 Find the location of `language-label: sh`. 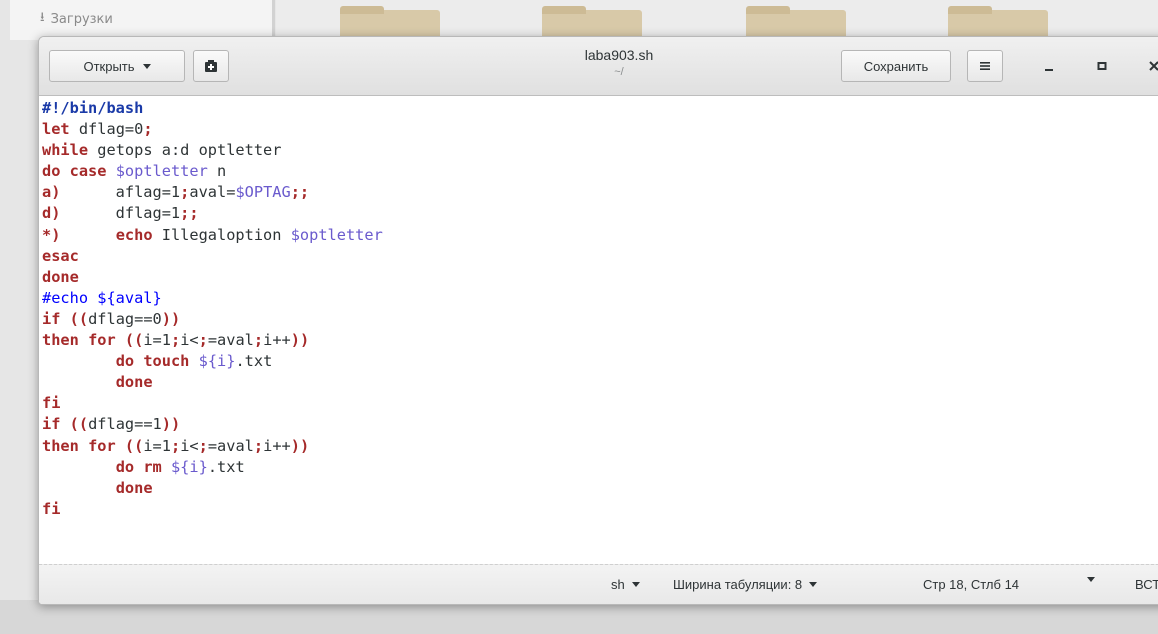

language-label: sh is located at coordinates (618, 584).